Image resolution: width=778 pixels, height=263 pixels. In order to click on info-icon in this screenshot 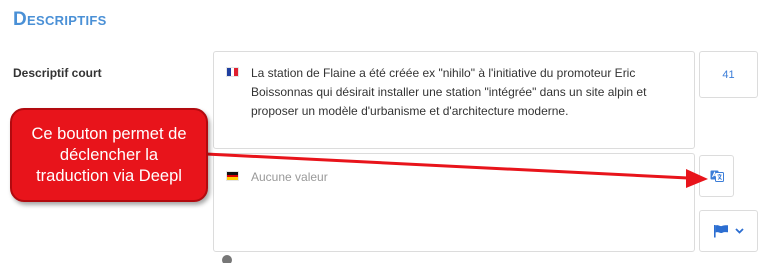, I will do `click(227, 259)`.